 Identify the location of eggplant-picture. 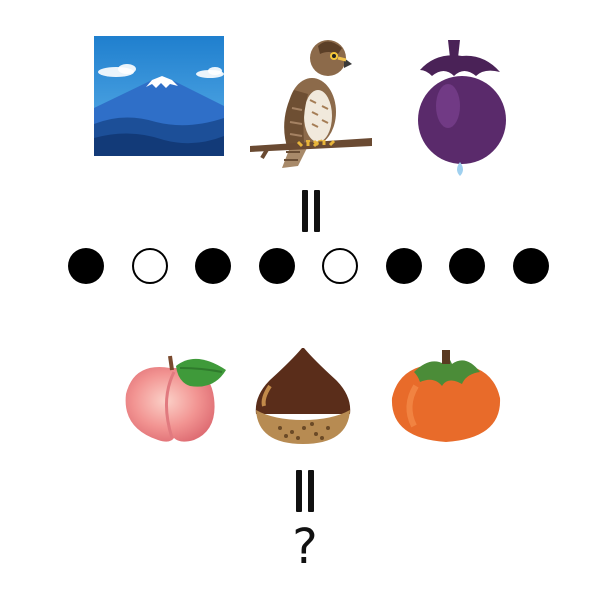
(460, 107).